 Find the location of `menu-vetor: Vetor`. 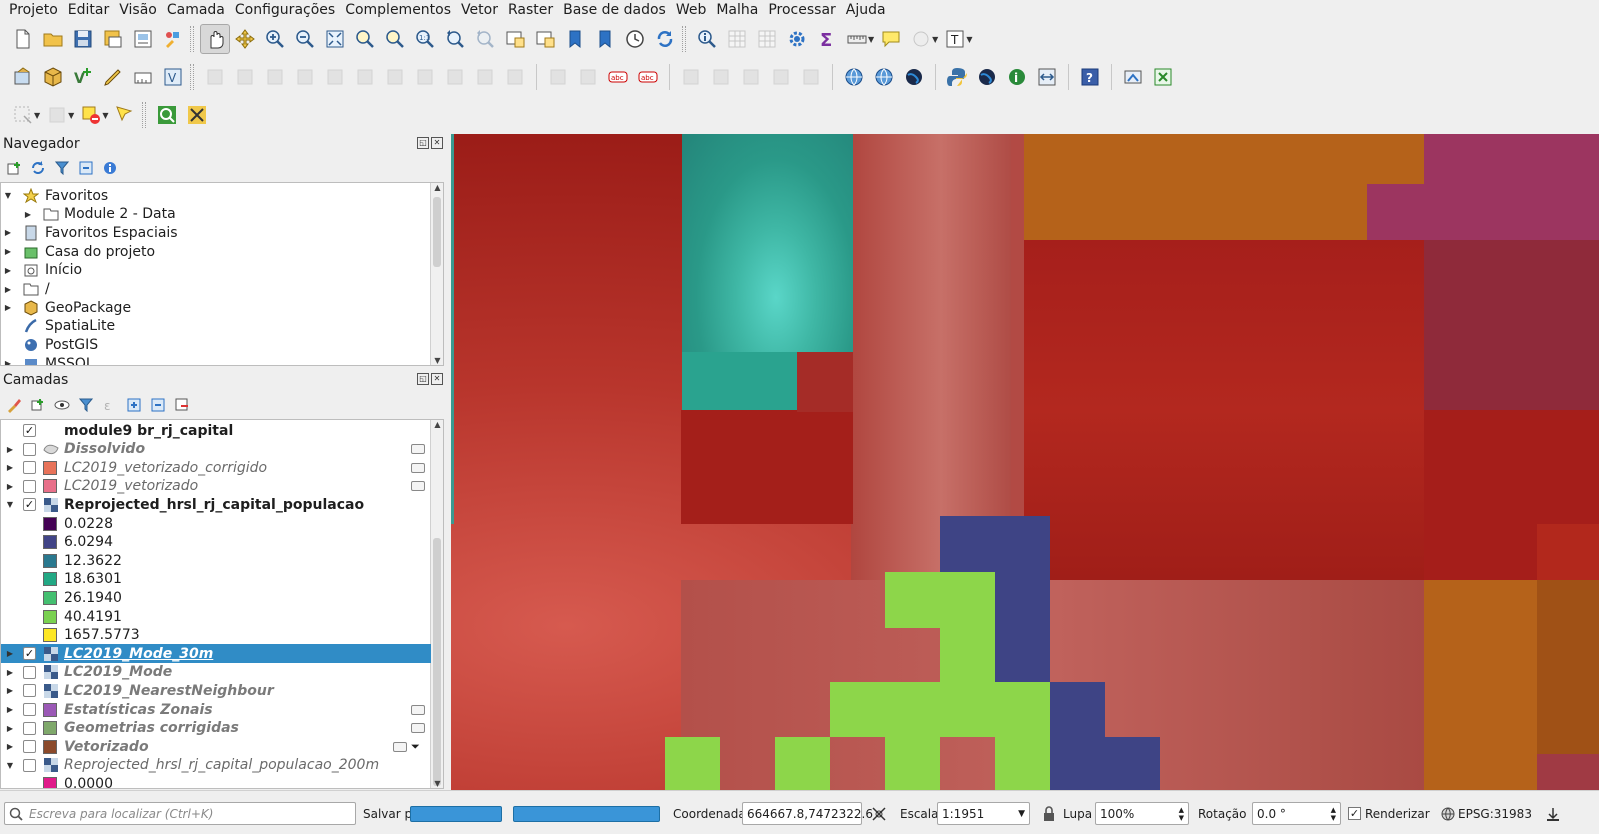

menu-vetor: Vetor is located at coordinates (479, 10).